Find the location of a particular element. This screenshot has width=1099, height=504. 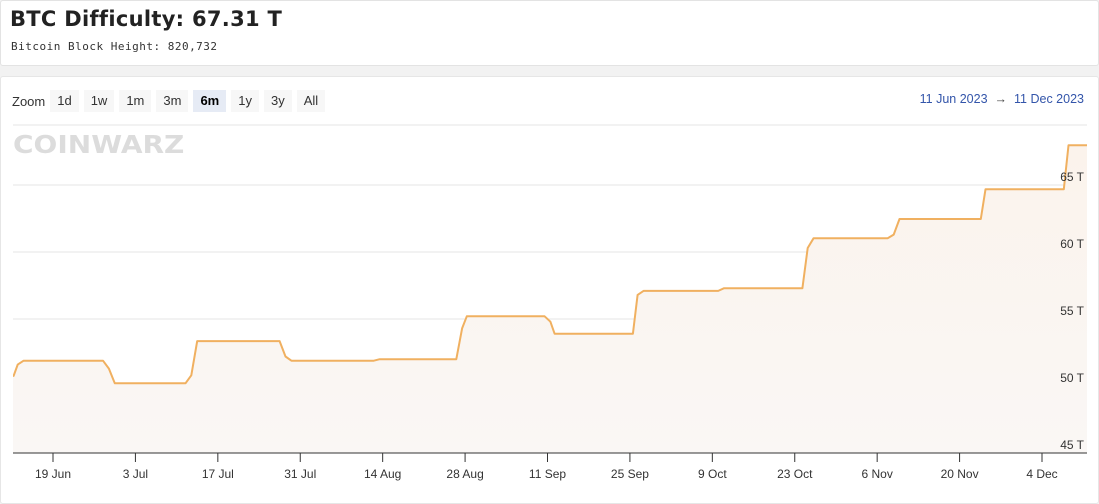

date-range: 11 Jun 2023 → 11 Dec 2023 is located at coordinates (1002, 99).